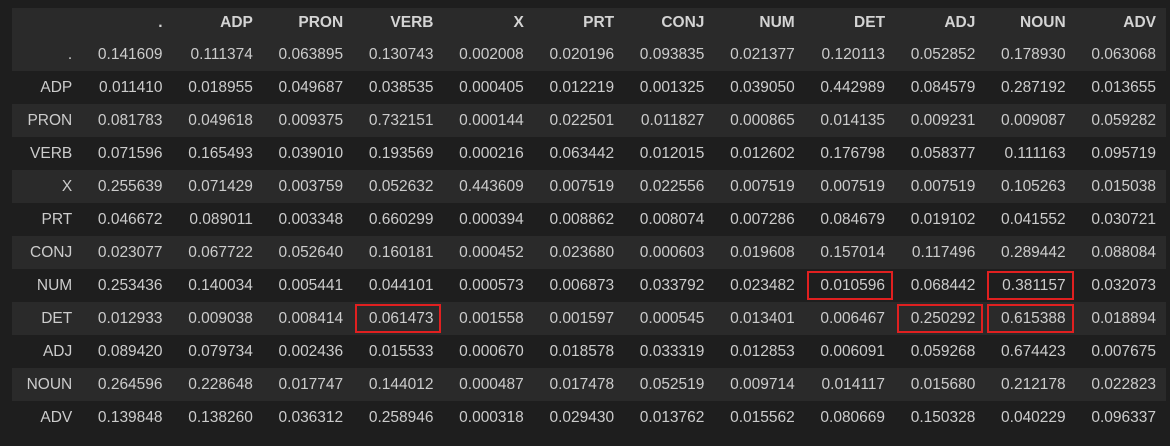 This screenshot has height=446, width=1170. What do you see at coordinates (853, 351) in the screenshot?
I see `cell-value: 0.006091` at bounding box center [853, 351].